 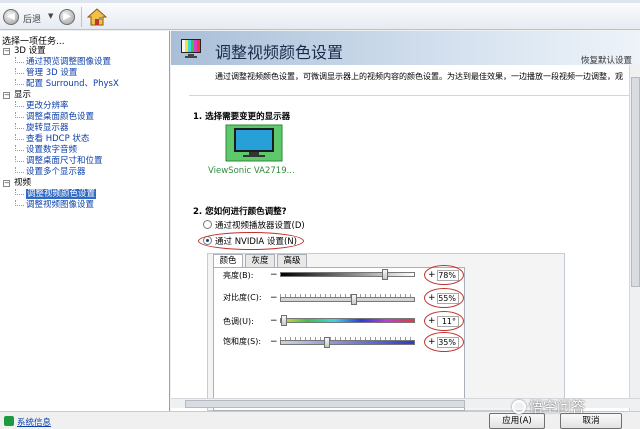 I want to click on contrast-slider-thumb, so click(x=354, y=299).